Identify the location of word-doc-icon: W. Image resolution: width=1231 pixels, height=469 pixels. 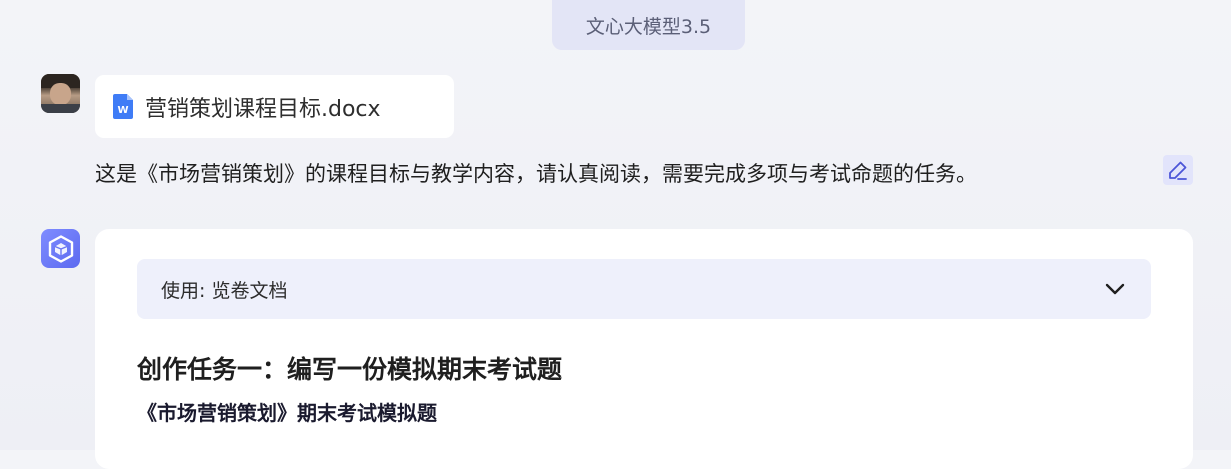
(123, 106).